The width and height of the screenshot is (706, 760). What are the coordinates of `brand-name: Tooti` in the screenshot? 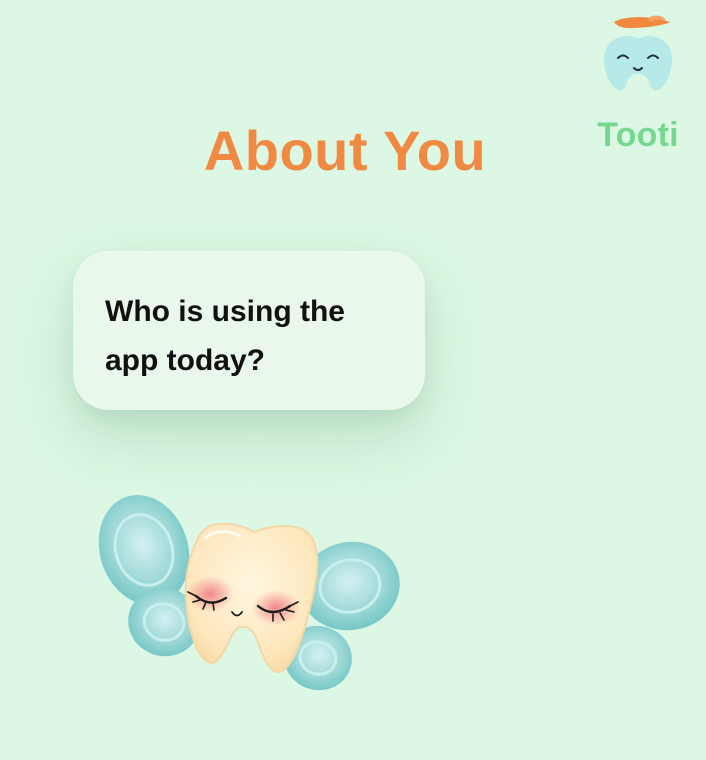 It's located at (638, 135).